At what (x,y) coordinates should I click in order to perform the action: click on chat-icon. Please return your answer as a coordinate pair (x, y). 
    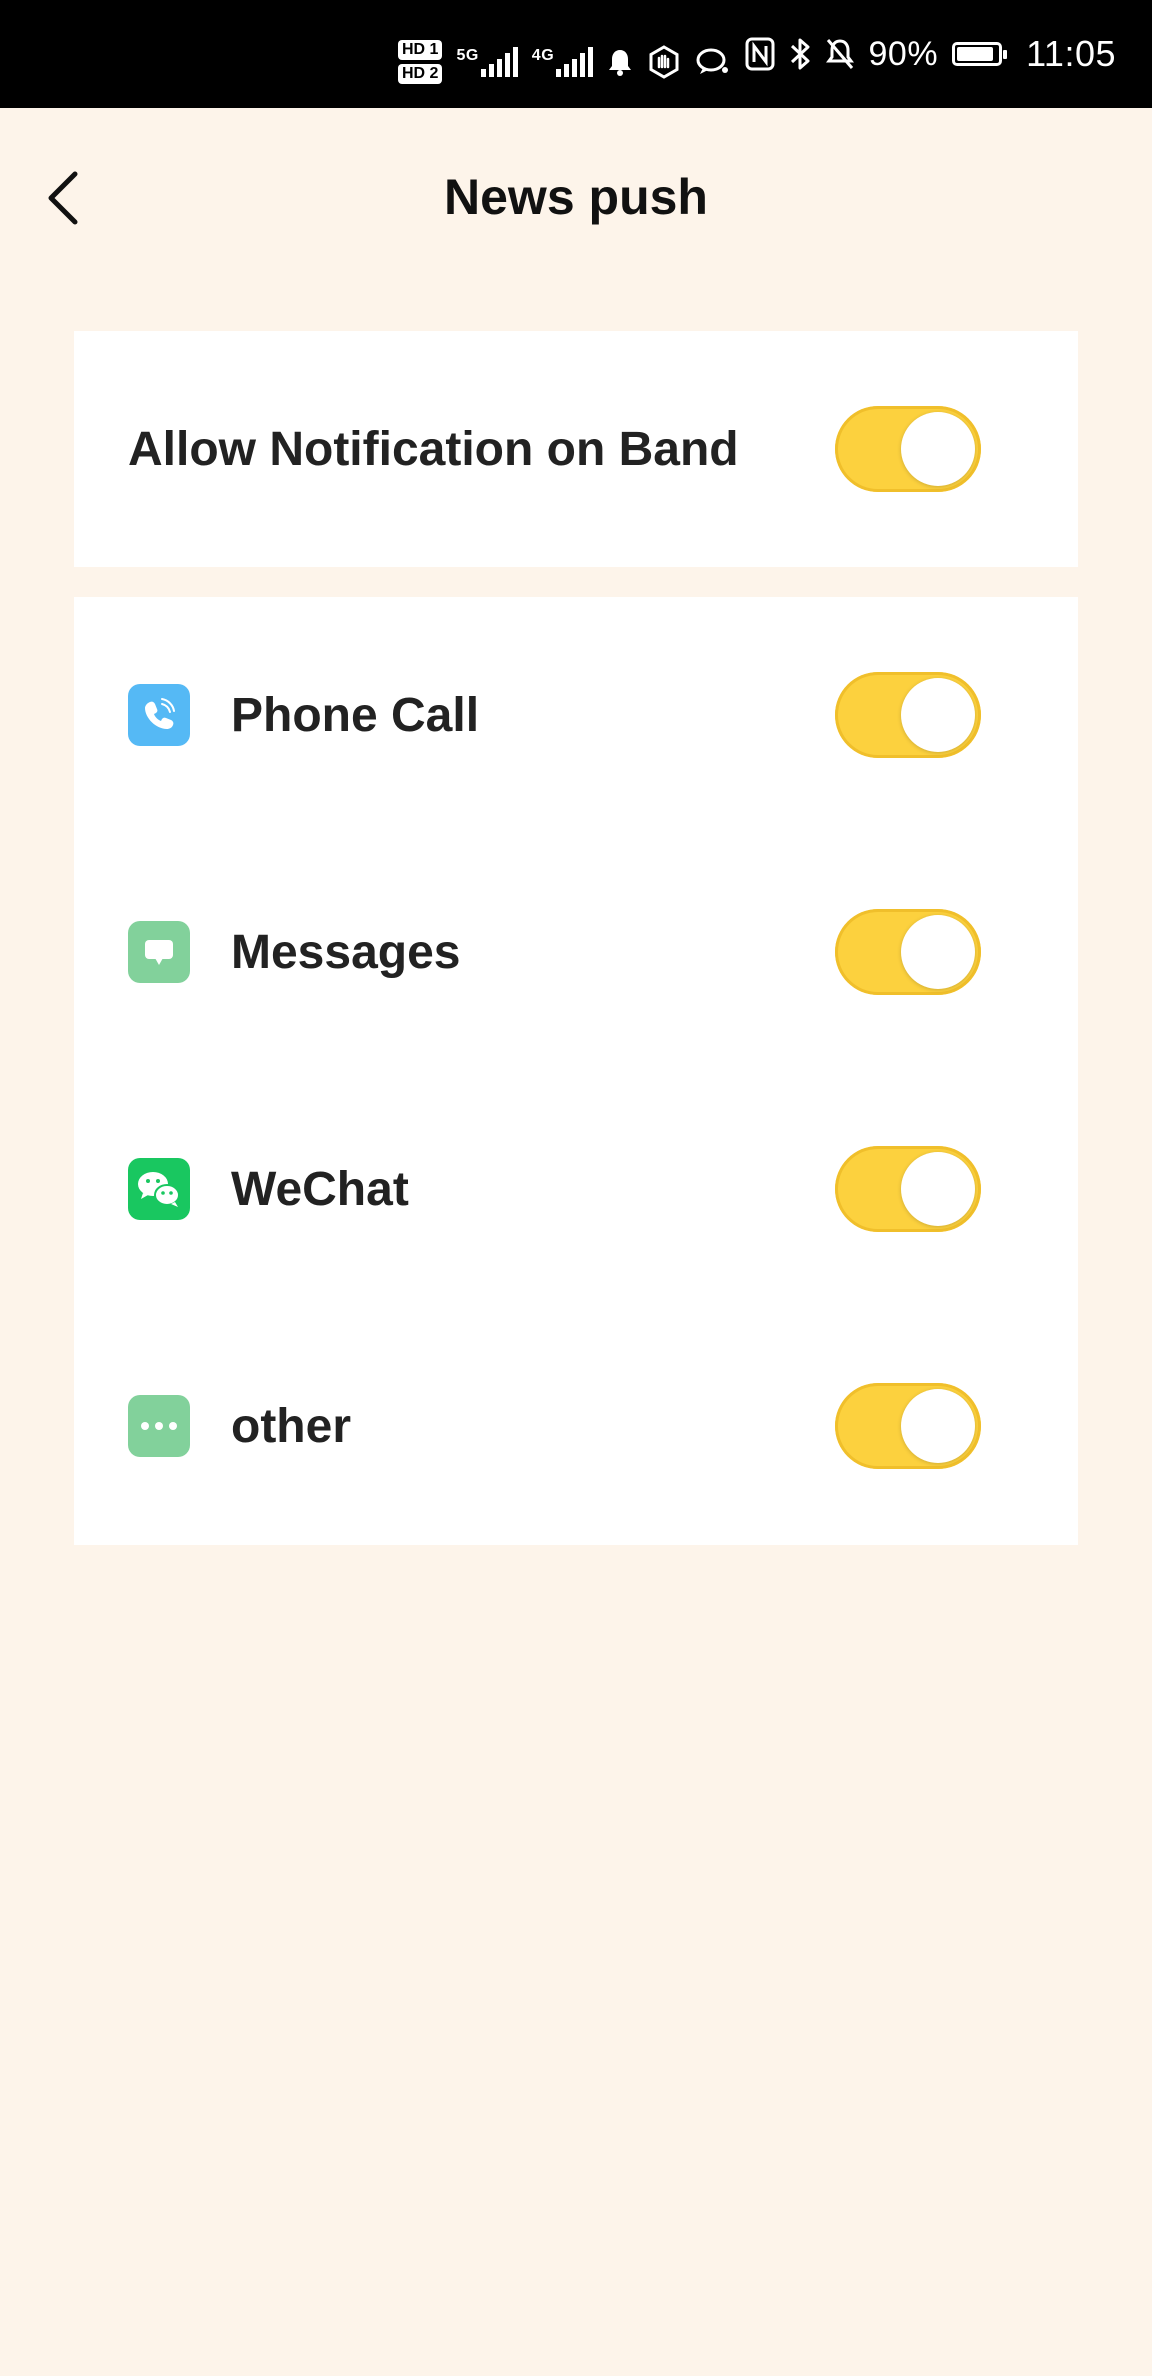
    Looking at the image, I should click on (712, 61).